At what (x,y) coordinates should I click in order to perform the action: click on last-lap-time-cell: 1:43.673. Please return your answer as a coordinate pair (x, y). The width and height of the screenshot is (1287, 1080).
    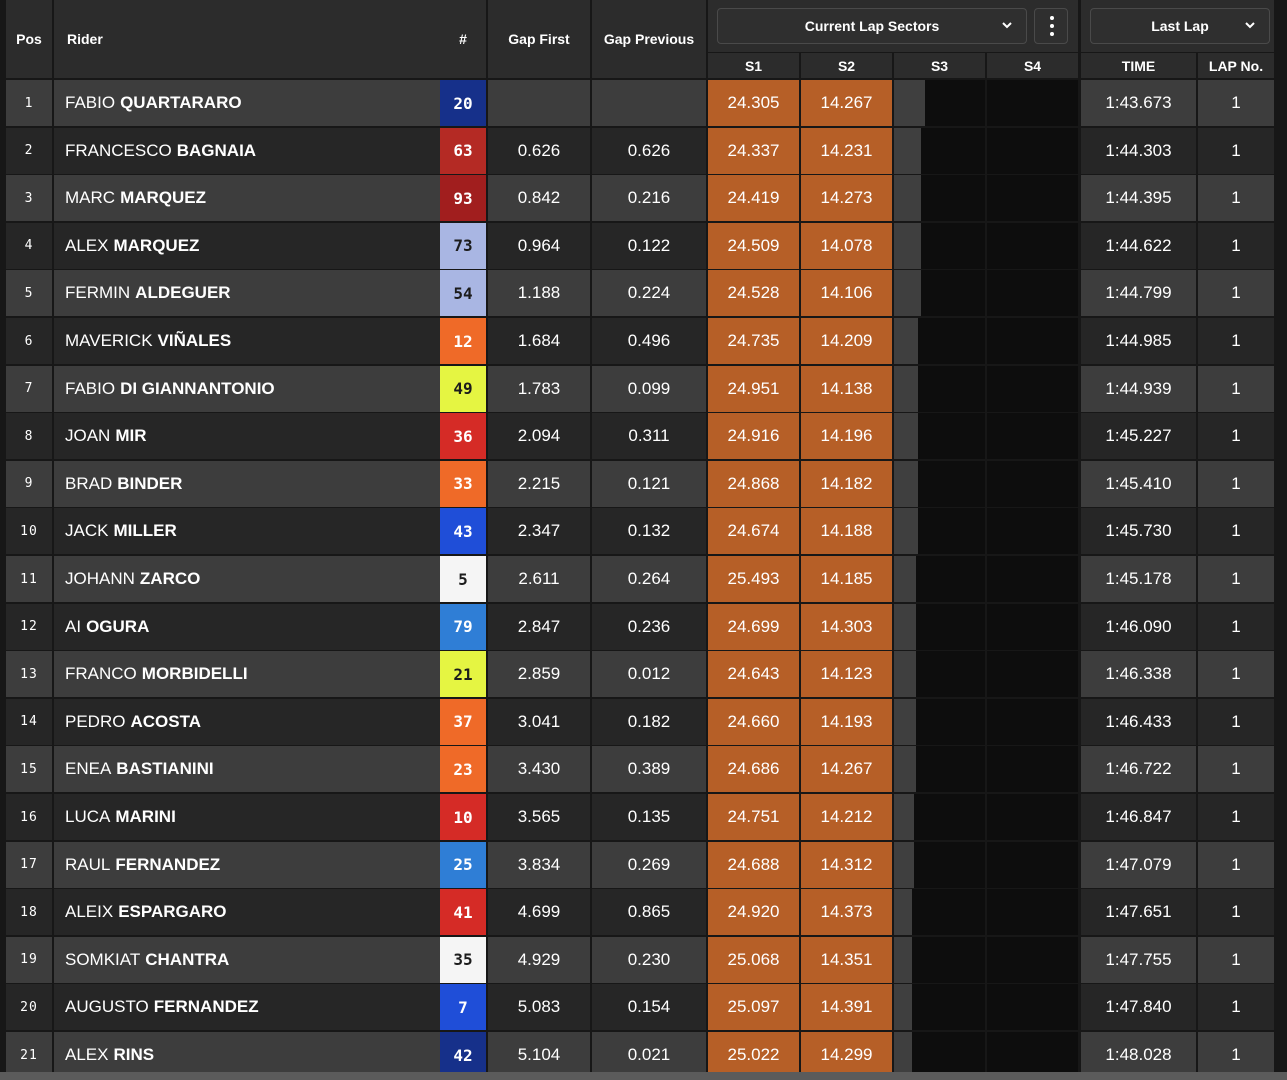
    Looking at the image, I should click on (1138, 103).